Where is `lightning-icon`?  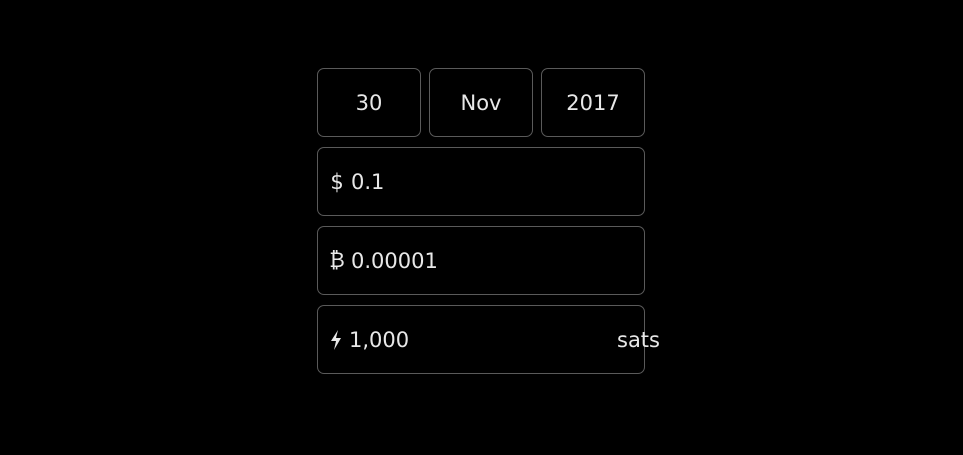 lightning-icon is located at coordinates (336, 339).